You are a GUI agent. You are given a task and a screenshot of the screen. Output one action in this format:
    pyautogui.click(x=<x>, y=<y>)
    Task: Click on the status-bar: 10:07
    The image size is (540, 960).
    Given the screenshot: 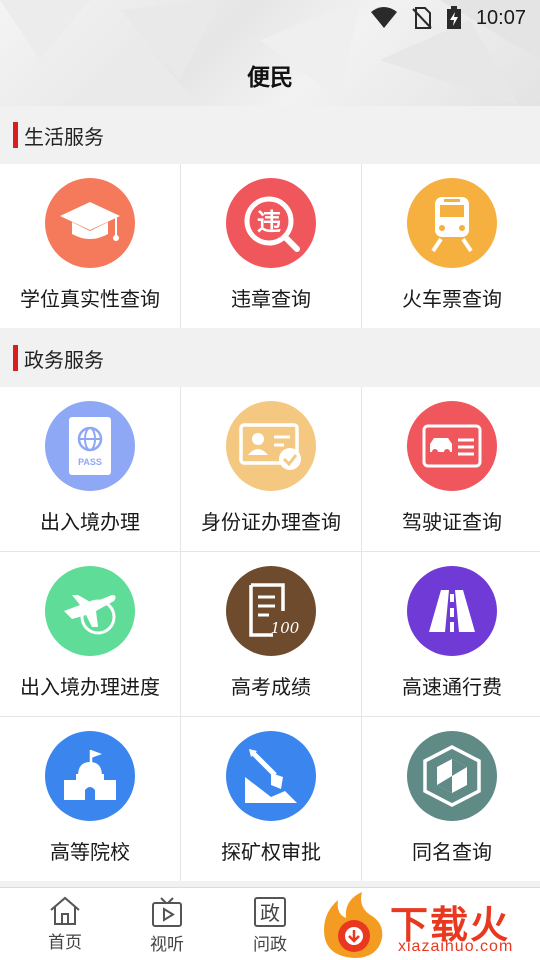 What is the action you would take?
    pyautogui.click(x=270, y=18)
    